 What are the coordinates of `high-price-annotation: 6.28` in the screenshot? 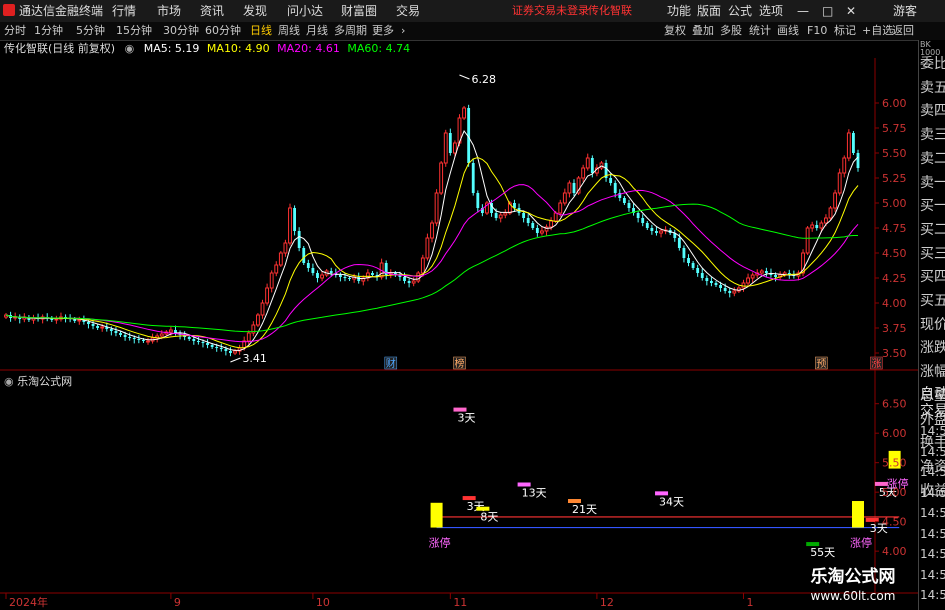 It's located at (477, 79).